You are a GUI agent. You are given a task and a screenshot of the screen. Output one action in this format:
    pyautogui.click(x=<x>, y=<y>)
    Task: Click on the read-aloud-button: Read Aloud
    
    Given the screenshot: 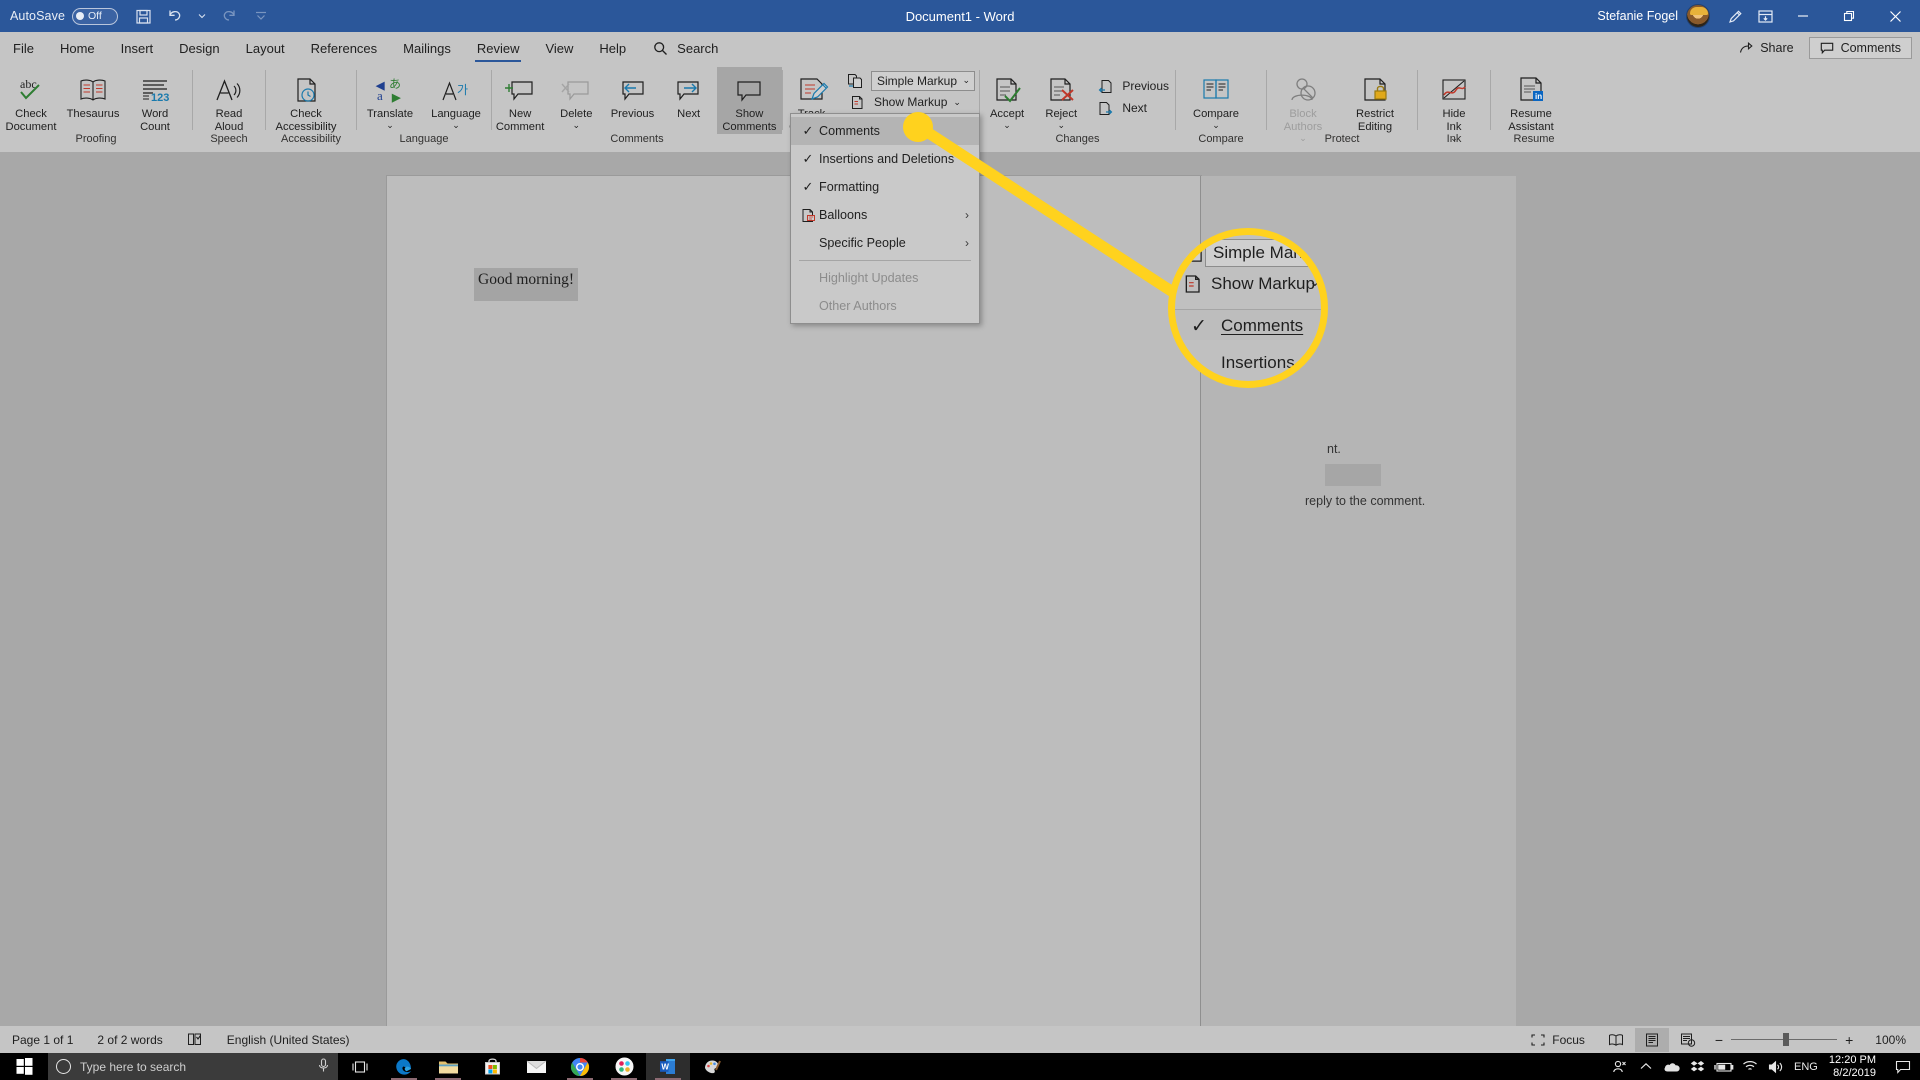 What is the action you would take?
    pyautogui.click(x=229, y=100)
    